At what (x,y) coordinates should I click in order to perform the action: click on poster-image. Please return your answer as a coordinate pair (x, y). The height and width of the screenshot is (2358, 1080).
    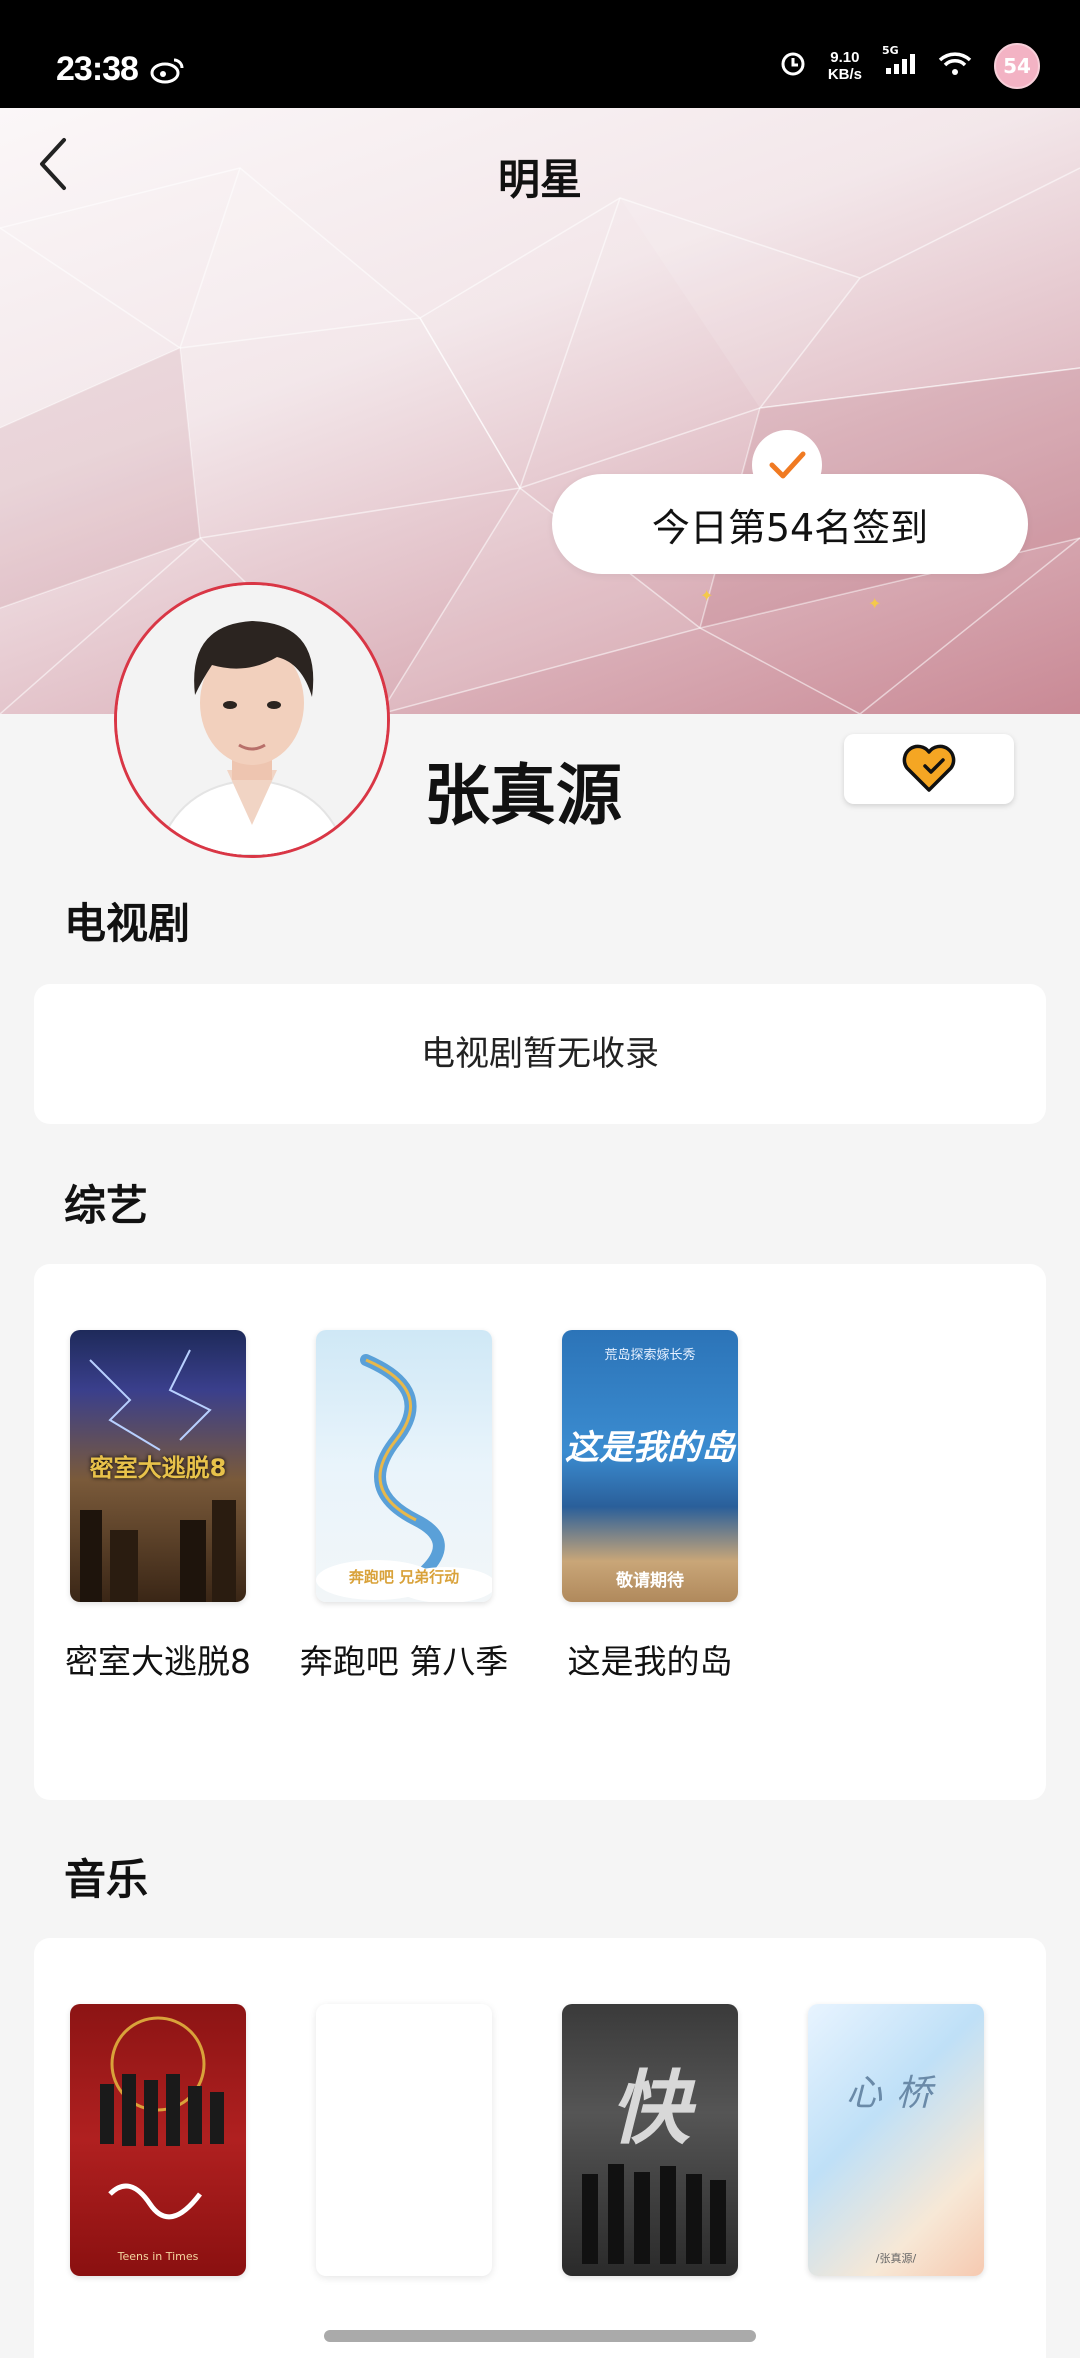
    Looking at the image, I should click on (404, 2140).